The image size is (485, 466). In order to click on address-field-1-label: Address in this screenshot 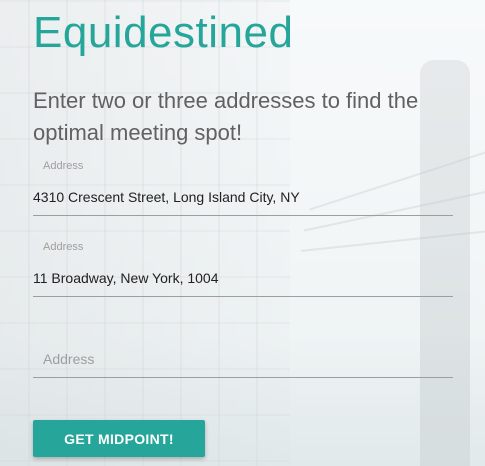, I will do `click(63, 166)`.